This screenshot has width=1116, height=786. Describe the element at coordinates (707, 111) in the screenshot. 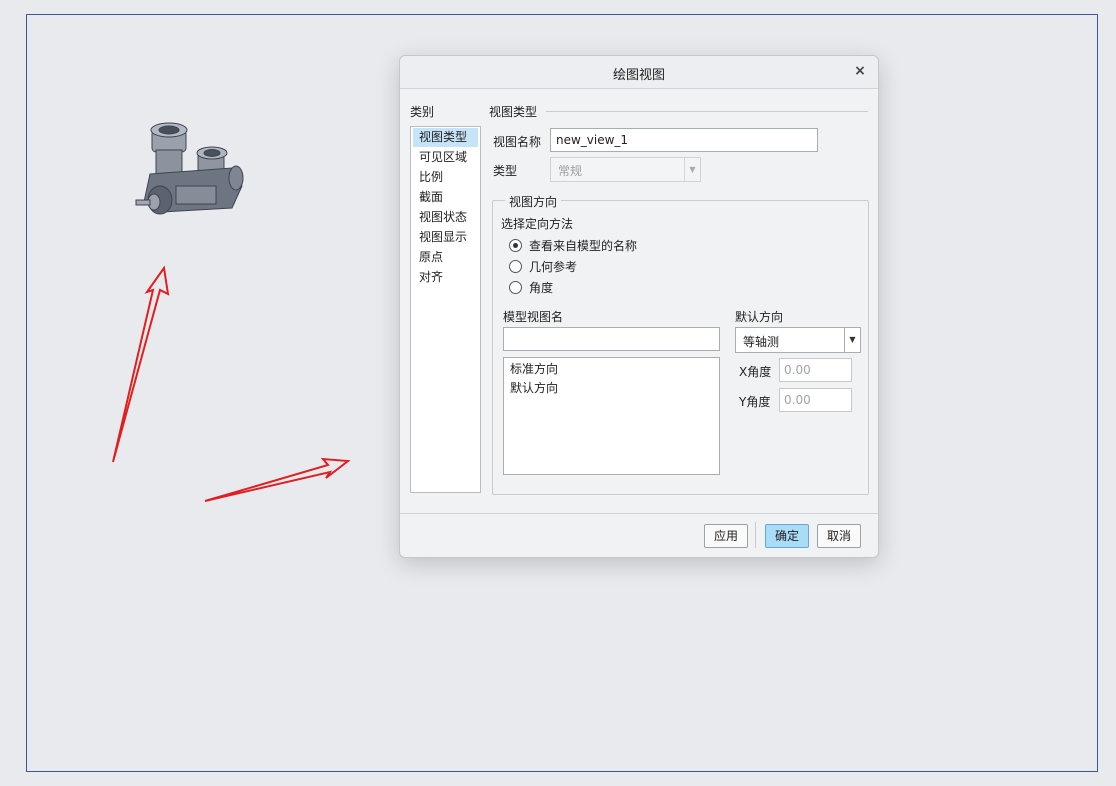

I see `section-divider` at that location.